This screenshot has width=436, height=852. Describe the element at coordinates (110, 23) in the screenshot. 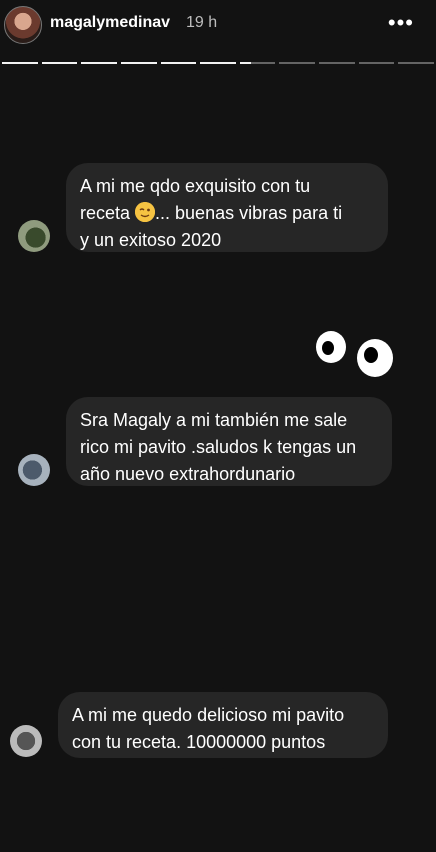

I see `username: magalymedinav` at that location.